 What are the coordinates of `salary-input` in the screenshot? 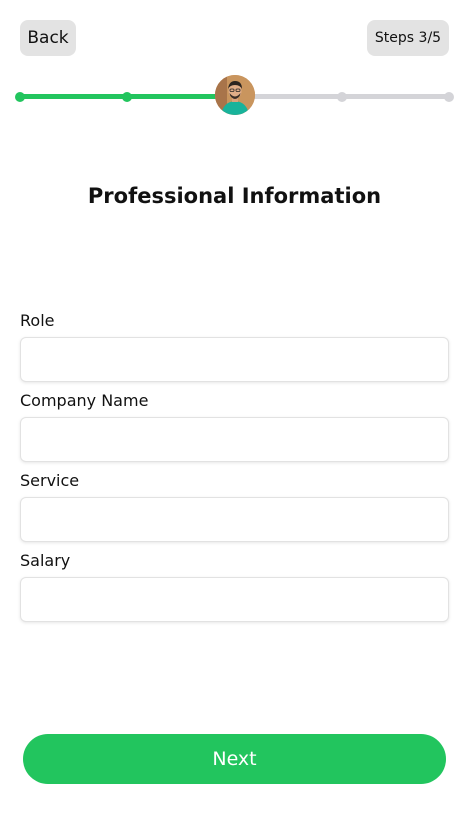 It's located at (234, 599).